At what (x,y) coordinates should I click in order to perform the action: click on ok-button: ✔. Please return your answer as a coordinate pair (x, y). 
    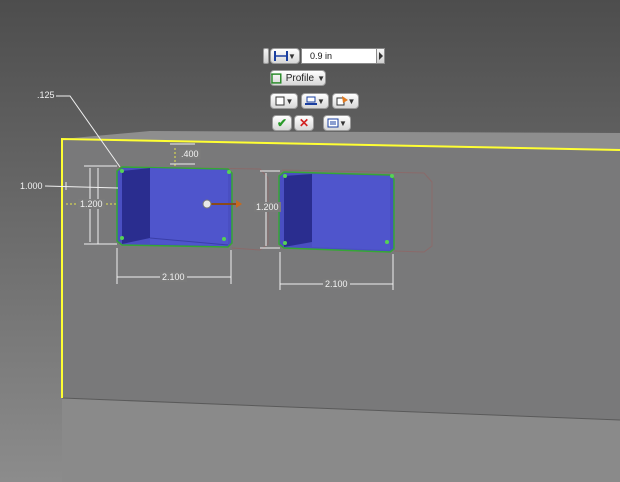
    Looking at the image, I should click on (282, 123).